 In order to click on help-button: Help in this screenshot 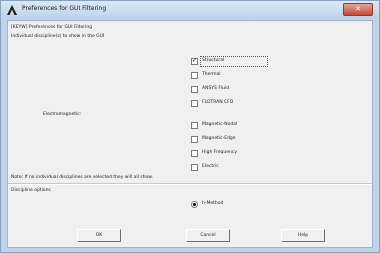, I will do `click(303, 235)`.